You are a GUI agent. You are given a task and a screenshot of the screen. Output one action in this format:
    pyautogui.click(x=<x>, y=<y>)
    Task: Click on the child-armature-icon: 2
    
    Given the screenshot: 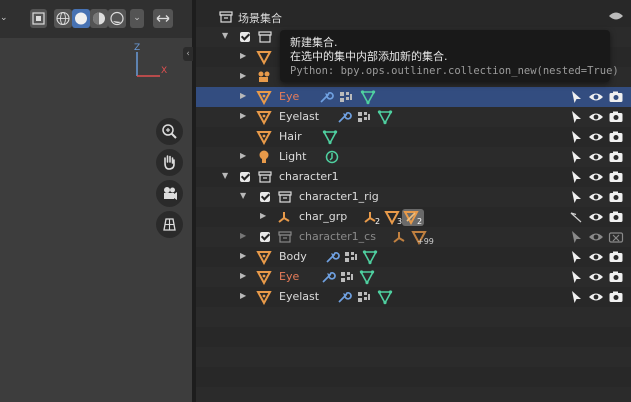 What is the action you would take?
    pyautogui.click(x=413, y=217)
    